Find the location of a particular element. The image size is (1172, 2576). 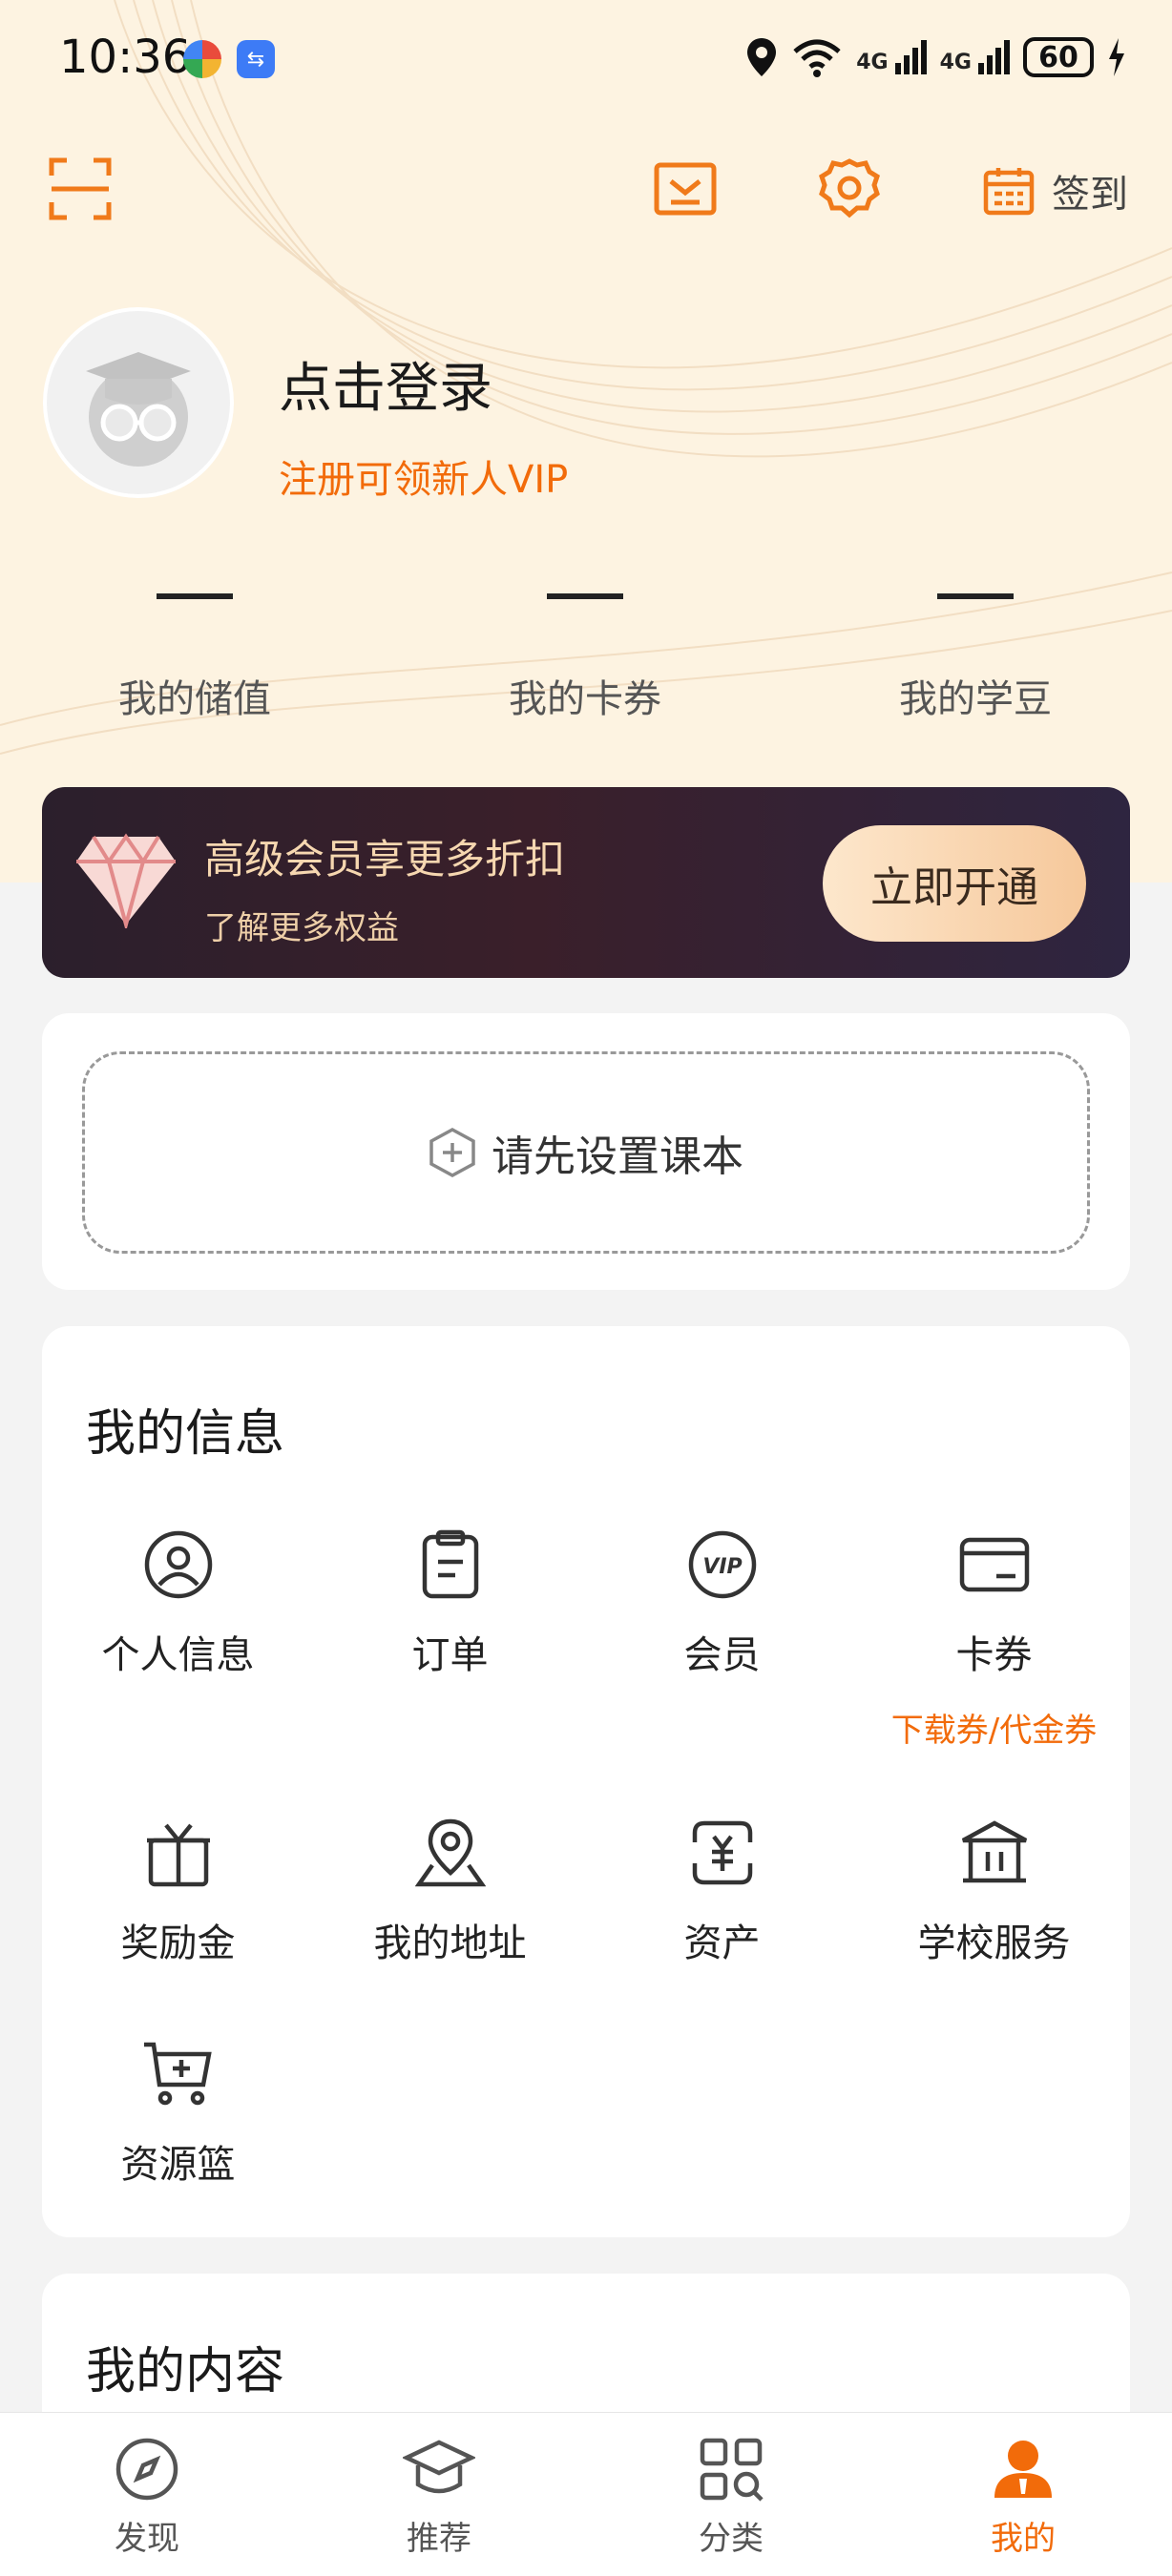

set-textbook-button: 请先设置课本 is located at coordinates (586, 1152).